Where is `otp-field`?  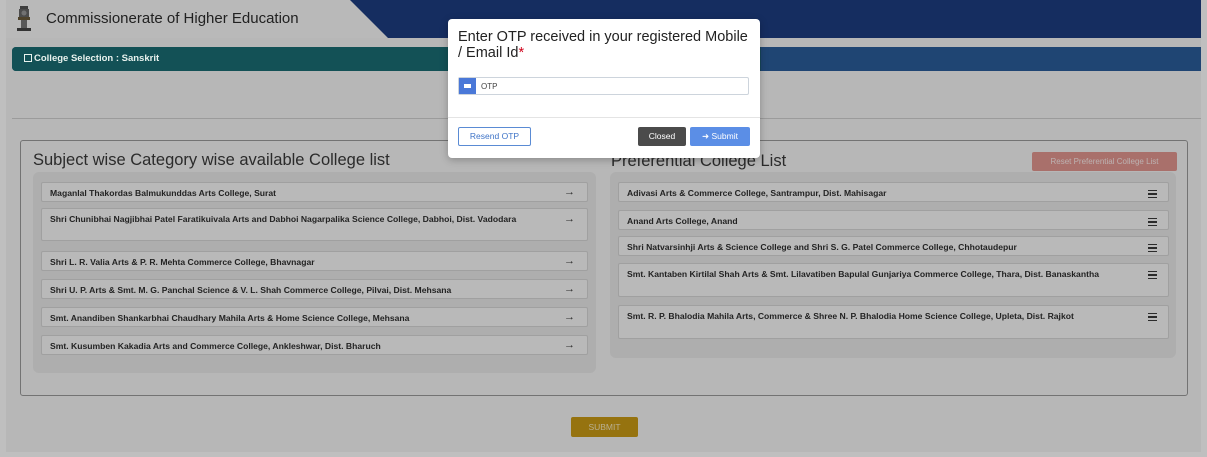 otp-field is located at coordinates (603, 86).